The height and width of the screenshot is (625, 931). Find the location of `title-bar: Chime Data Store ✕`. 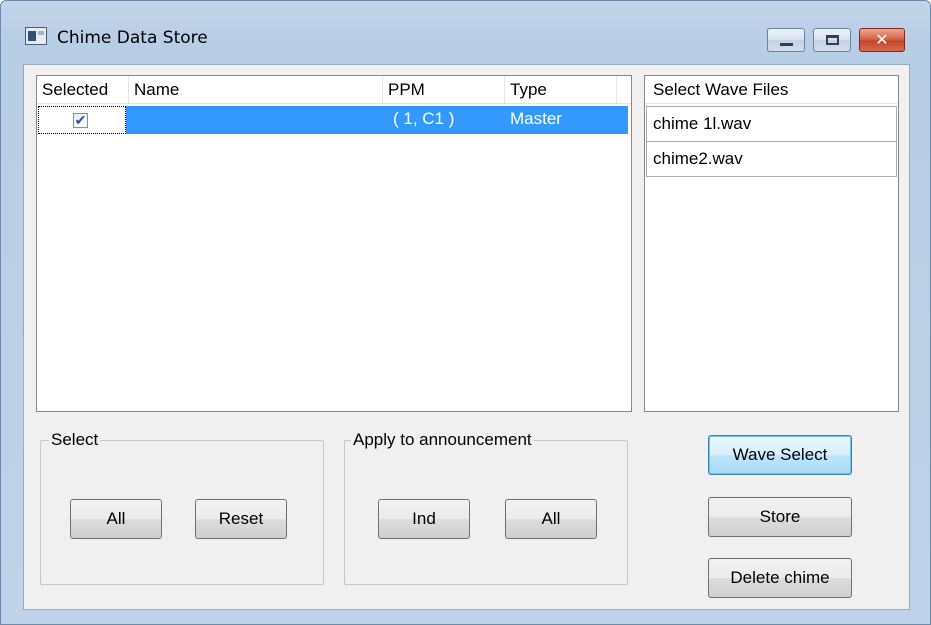

title-bar: Chime Data Store ✕ is located at coordinates (465, 27).